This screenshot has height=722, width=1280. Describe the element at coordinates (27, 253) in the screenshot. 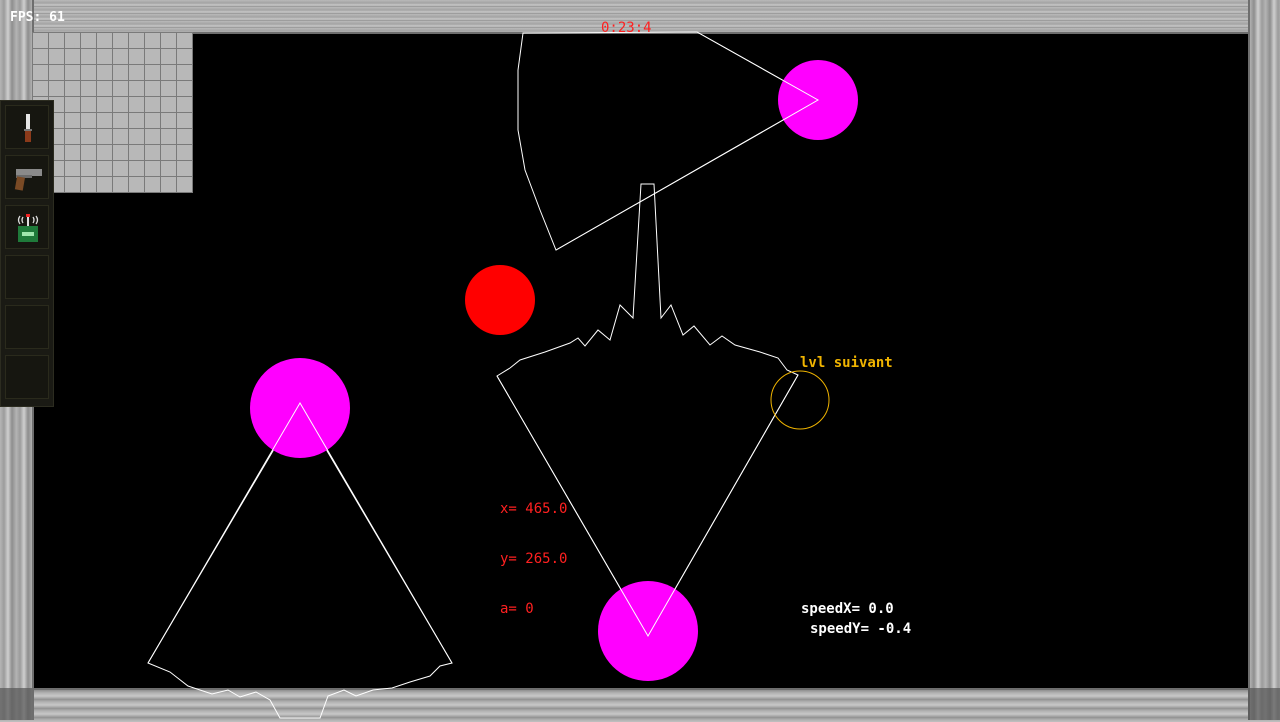

I see `inventory-bar` at that location.